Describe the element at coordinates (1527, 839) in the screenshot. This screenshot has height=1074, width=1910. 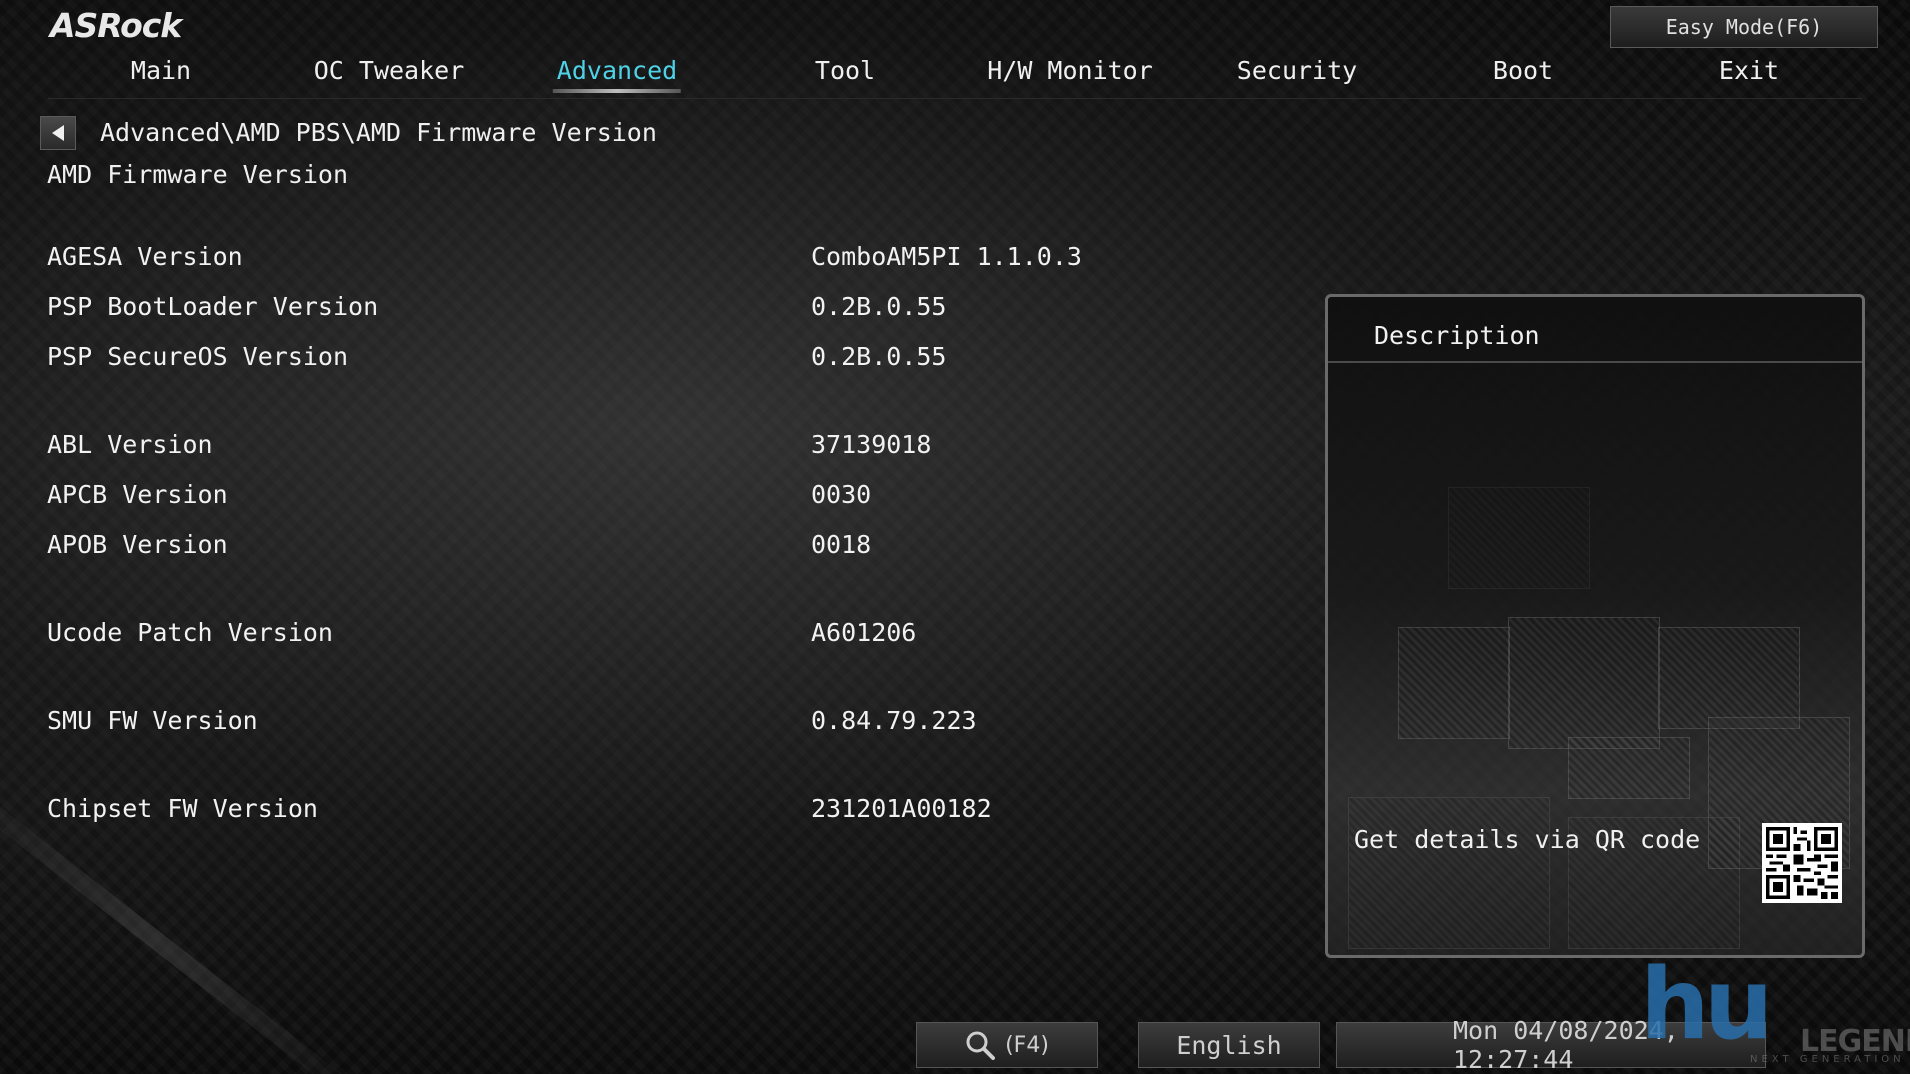
I see `qr-caption: Get details via QR code` at that location.